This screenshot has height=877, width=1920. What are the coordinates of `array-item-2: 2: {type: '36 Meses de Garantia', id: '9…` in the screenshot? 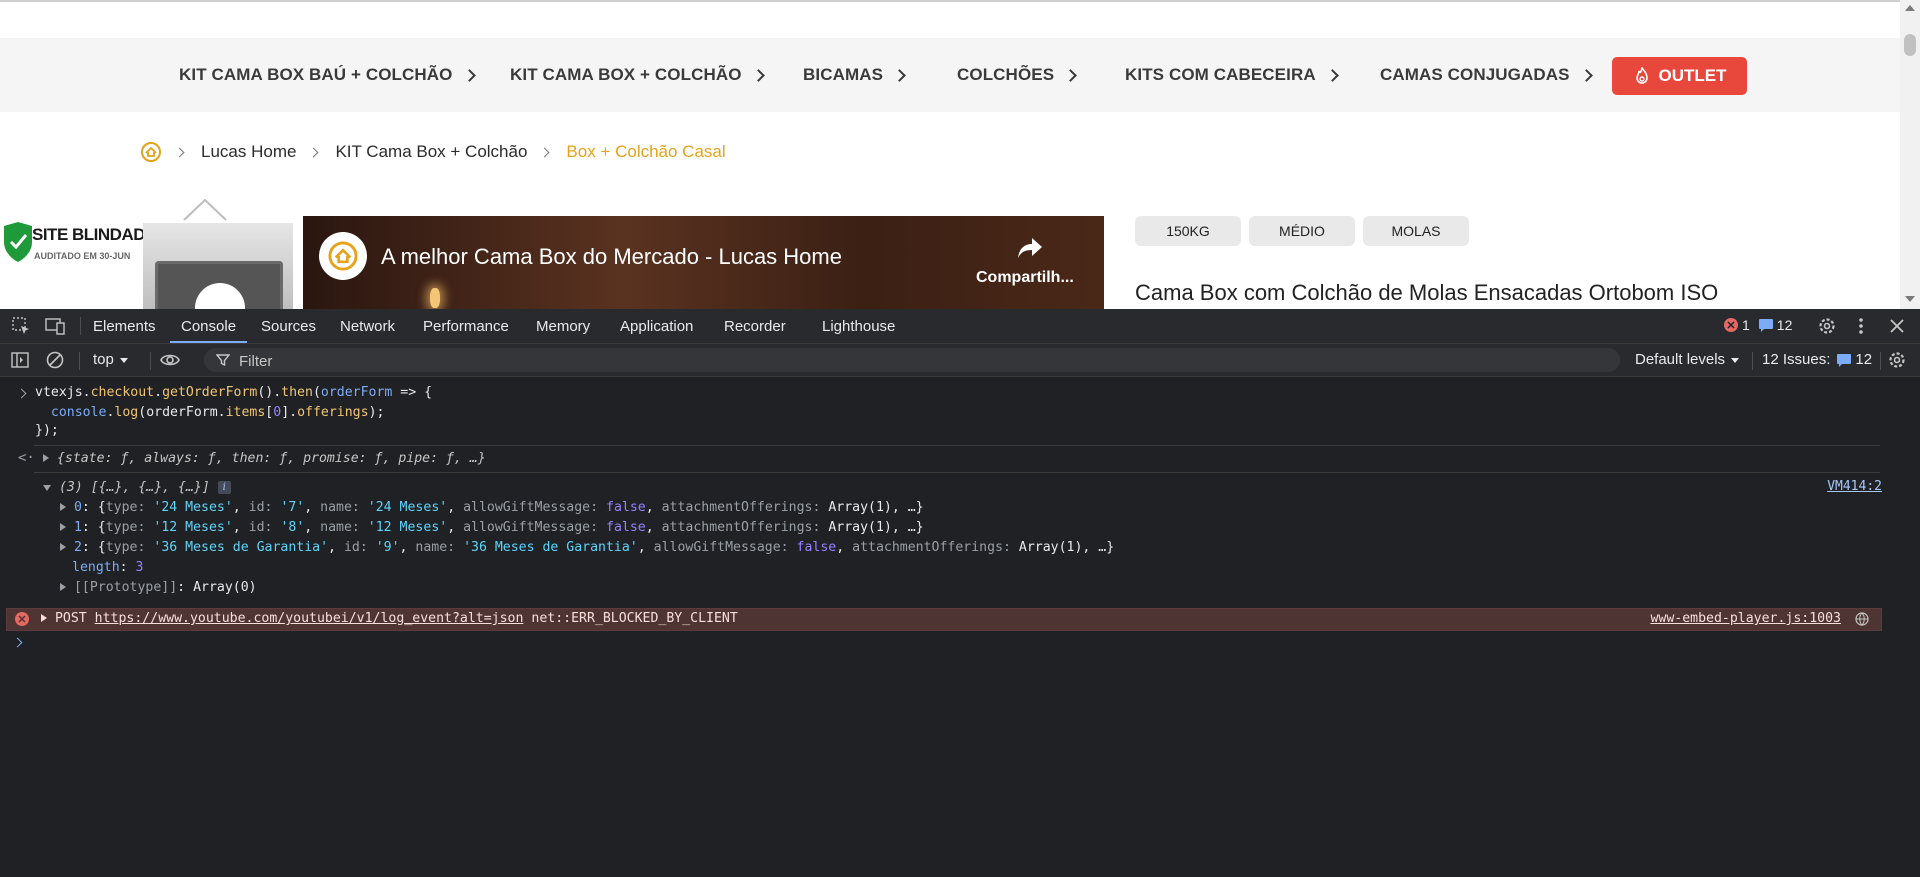 It's located at (990, 547).